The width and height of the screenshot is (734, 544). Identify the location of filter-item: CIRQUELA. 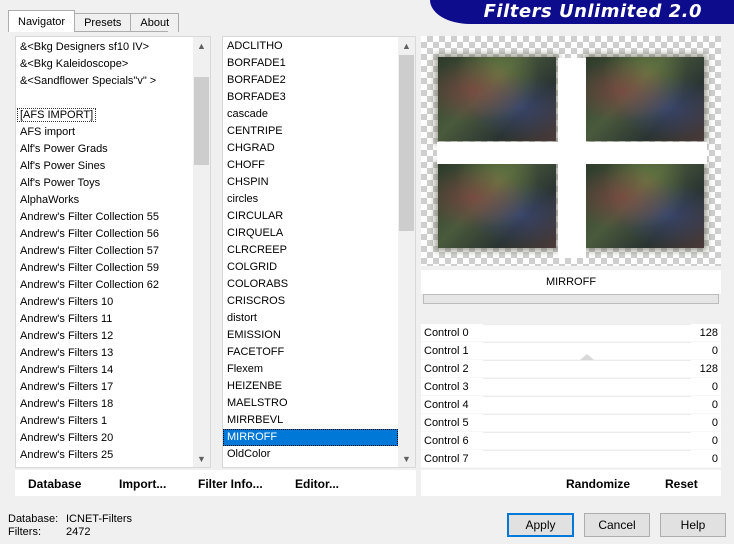
(310, 233).